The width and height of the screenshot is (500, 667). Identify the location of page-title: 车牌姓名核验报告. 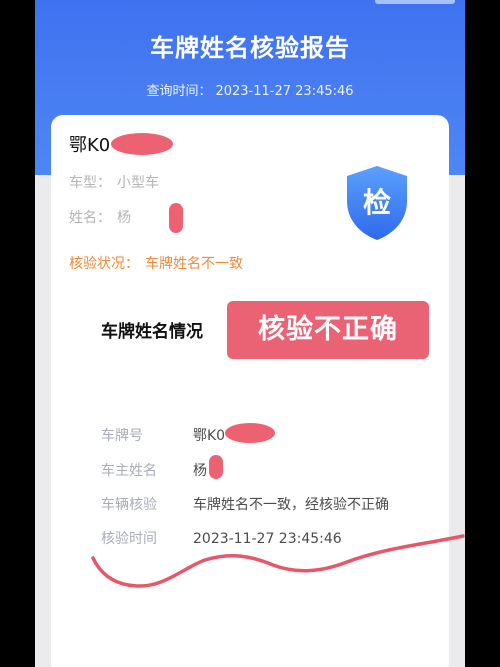
(250, 48).